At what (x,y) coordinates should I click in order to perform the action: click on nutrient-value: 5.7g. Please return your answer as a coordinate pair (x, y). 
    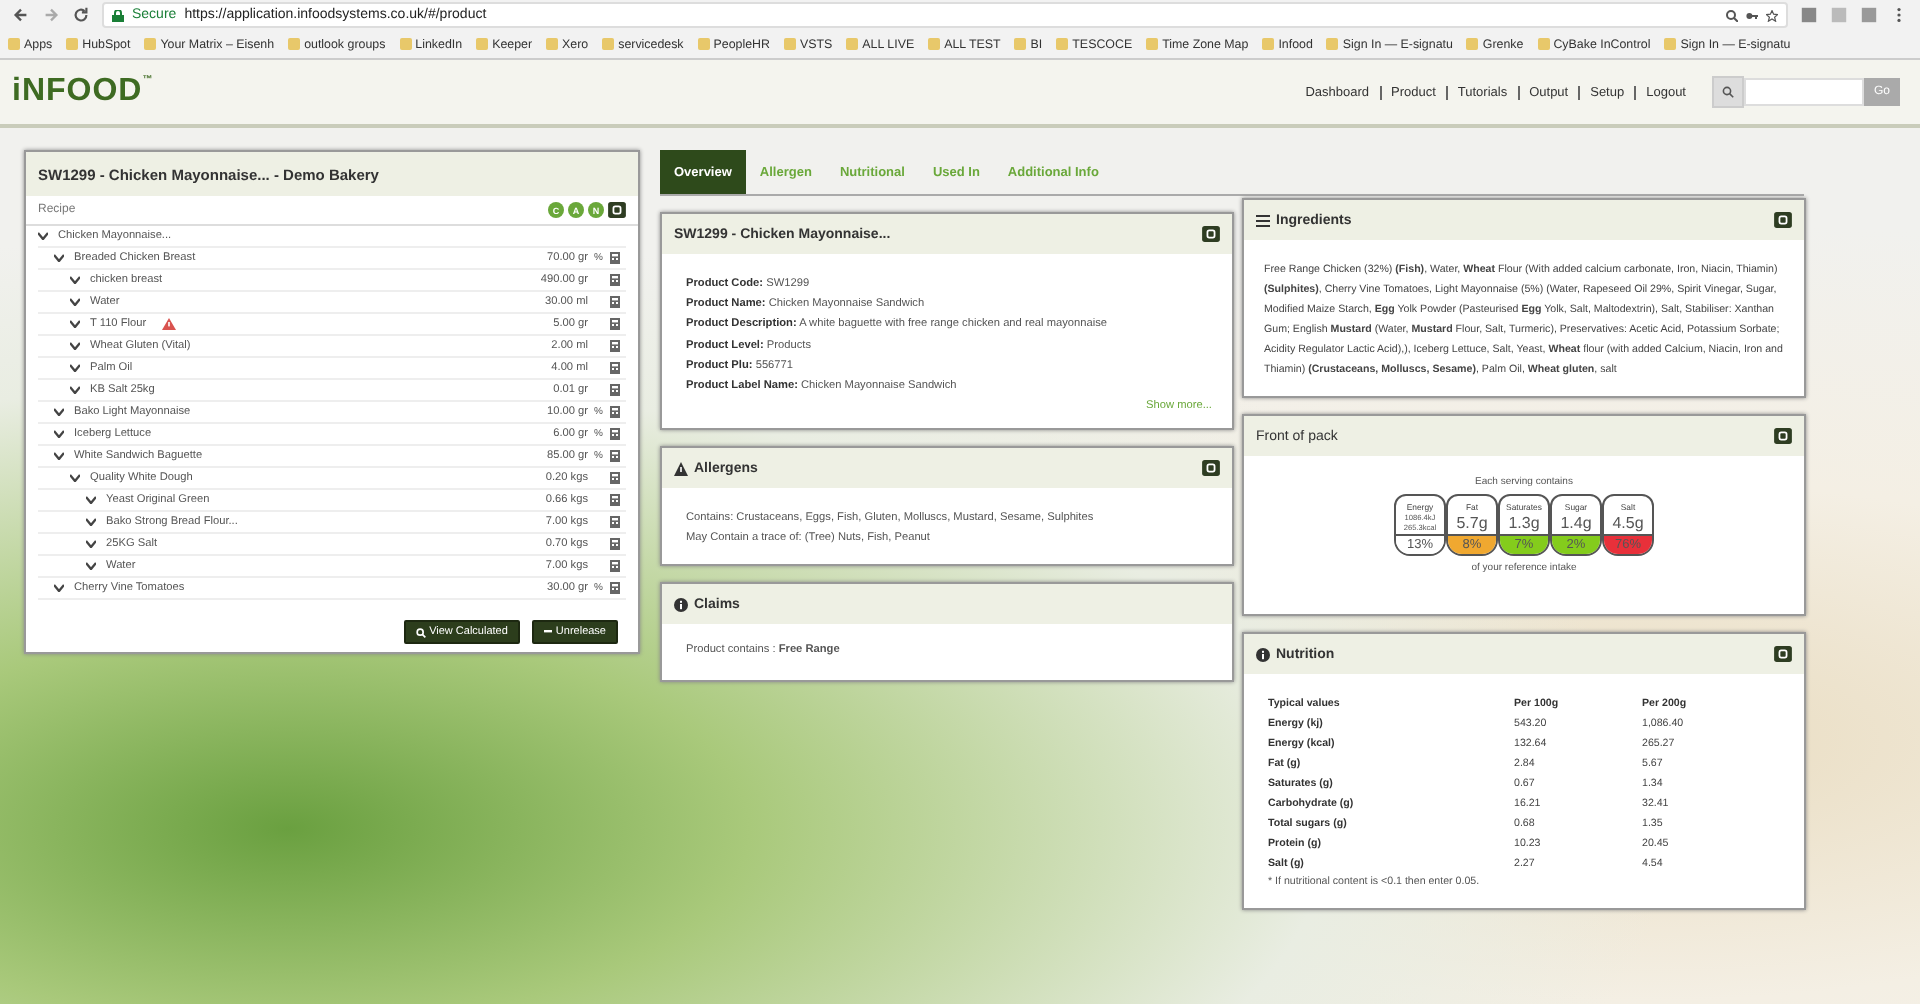
    Looking at the image, I should click on (1472, 523).